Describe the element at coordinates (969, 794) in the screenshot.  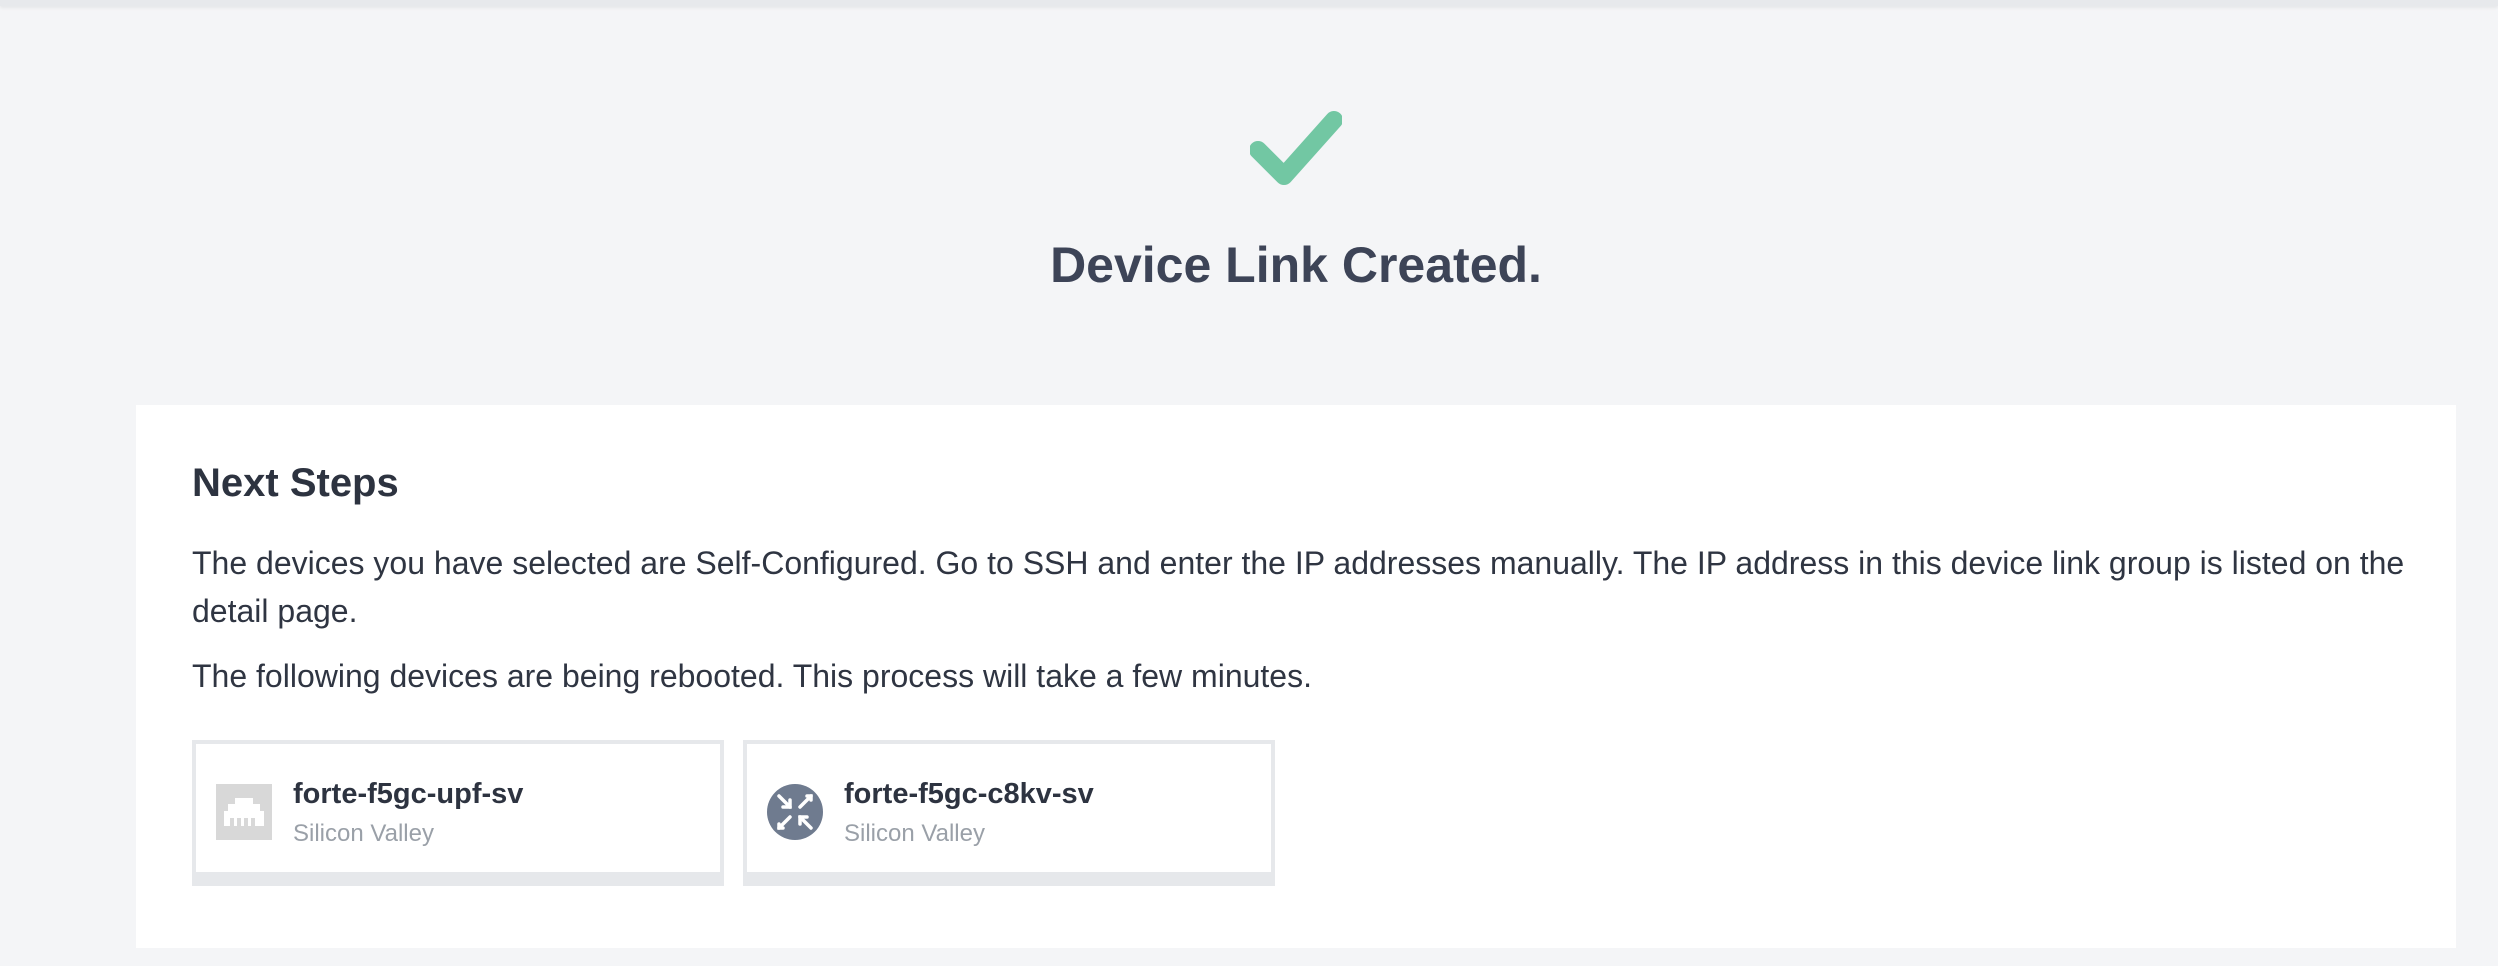
I see `device-name: forte-f5gc-c8kv-sv` at that location.